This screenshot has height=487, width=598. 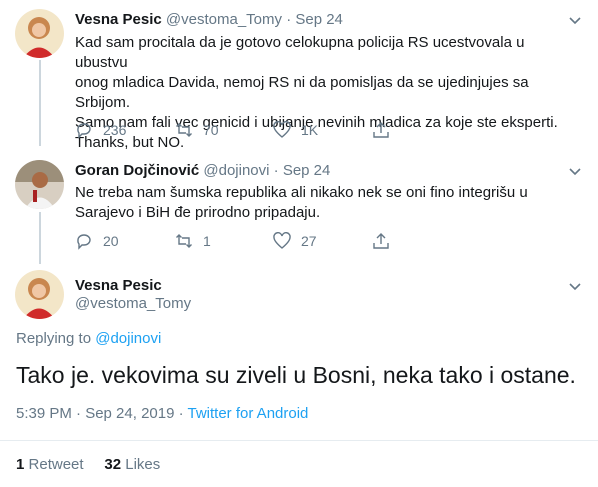 What do you see at coordinates (299, 440) in the screenshot?
I see `divider` at bounding box center [299, 440].